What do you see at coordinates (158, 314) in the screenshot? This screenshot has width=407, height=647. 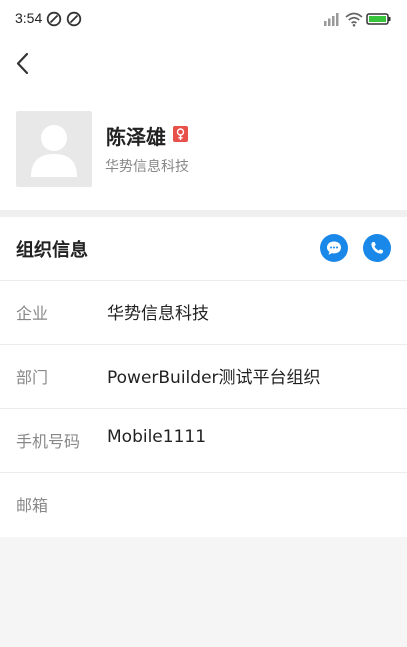 I see `info-value: 华势信息科技` at bounding box center [158, 314].